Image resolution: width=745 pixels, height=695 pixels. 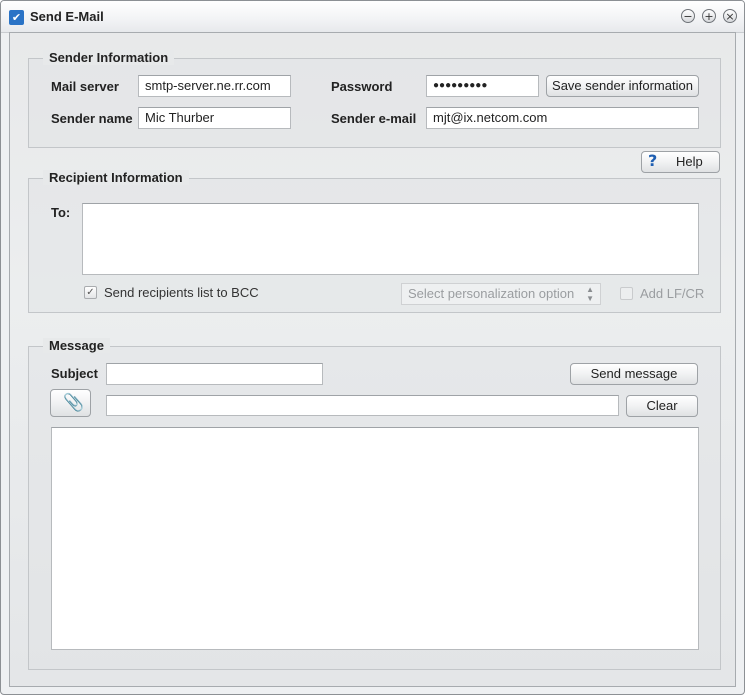 I want to click on save-sender-information-button: Save sender information, so click(x=622, y=86).